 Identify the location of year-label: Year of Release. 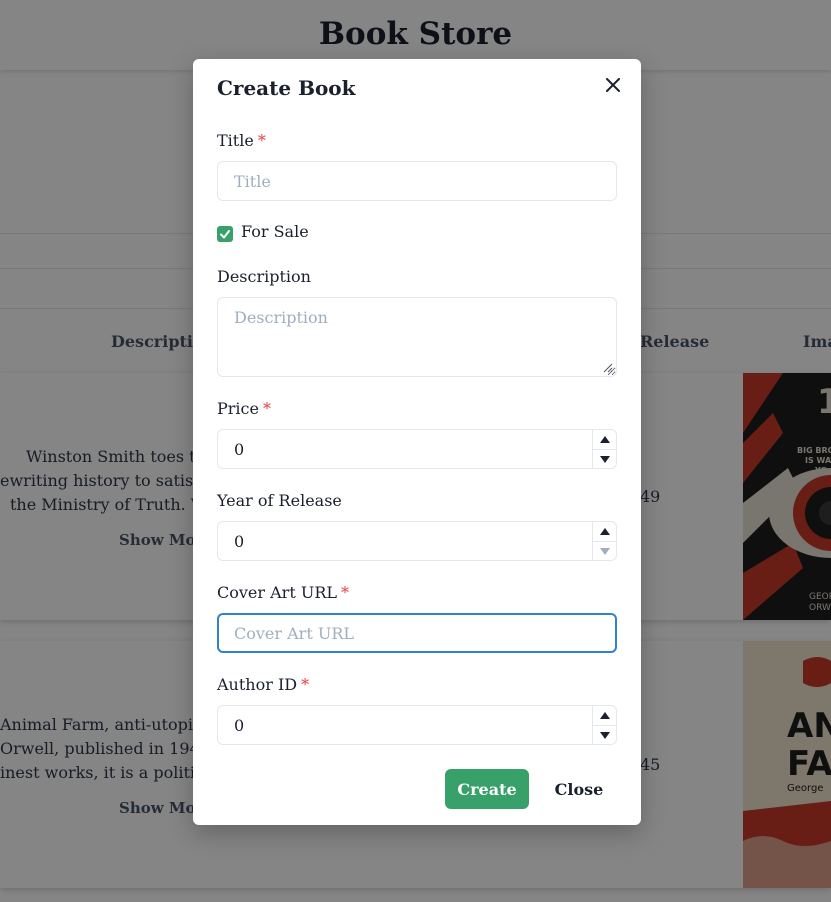
(279, 500).